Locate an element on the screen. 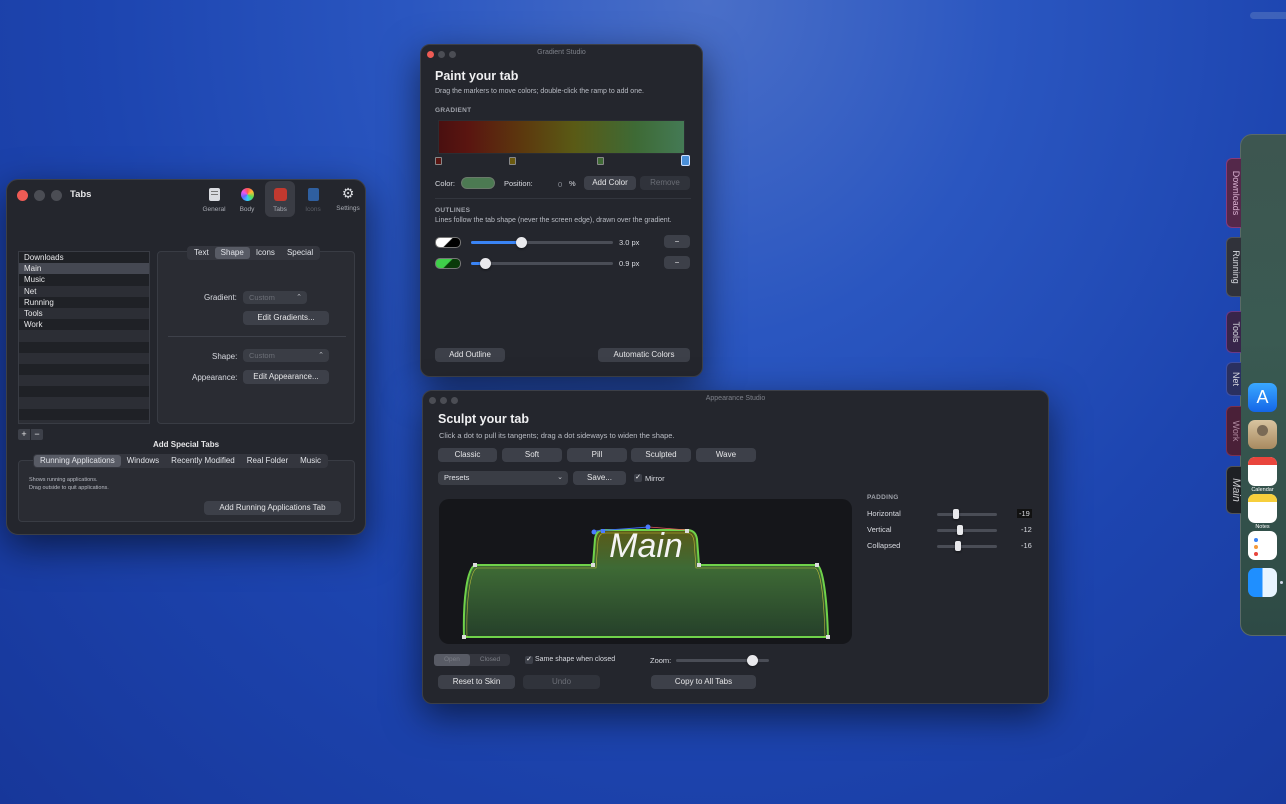 The height and width of the screenshot is (804, 1286). padding-collapsed-slider is located at coordinates (967, 546).